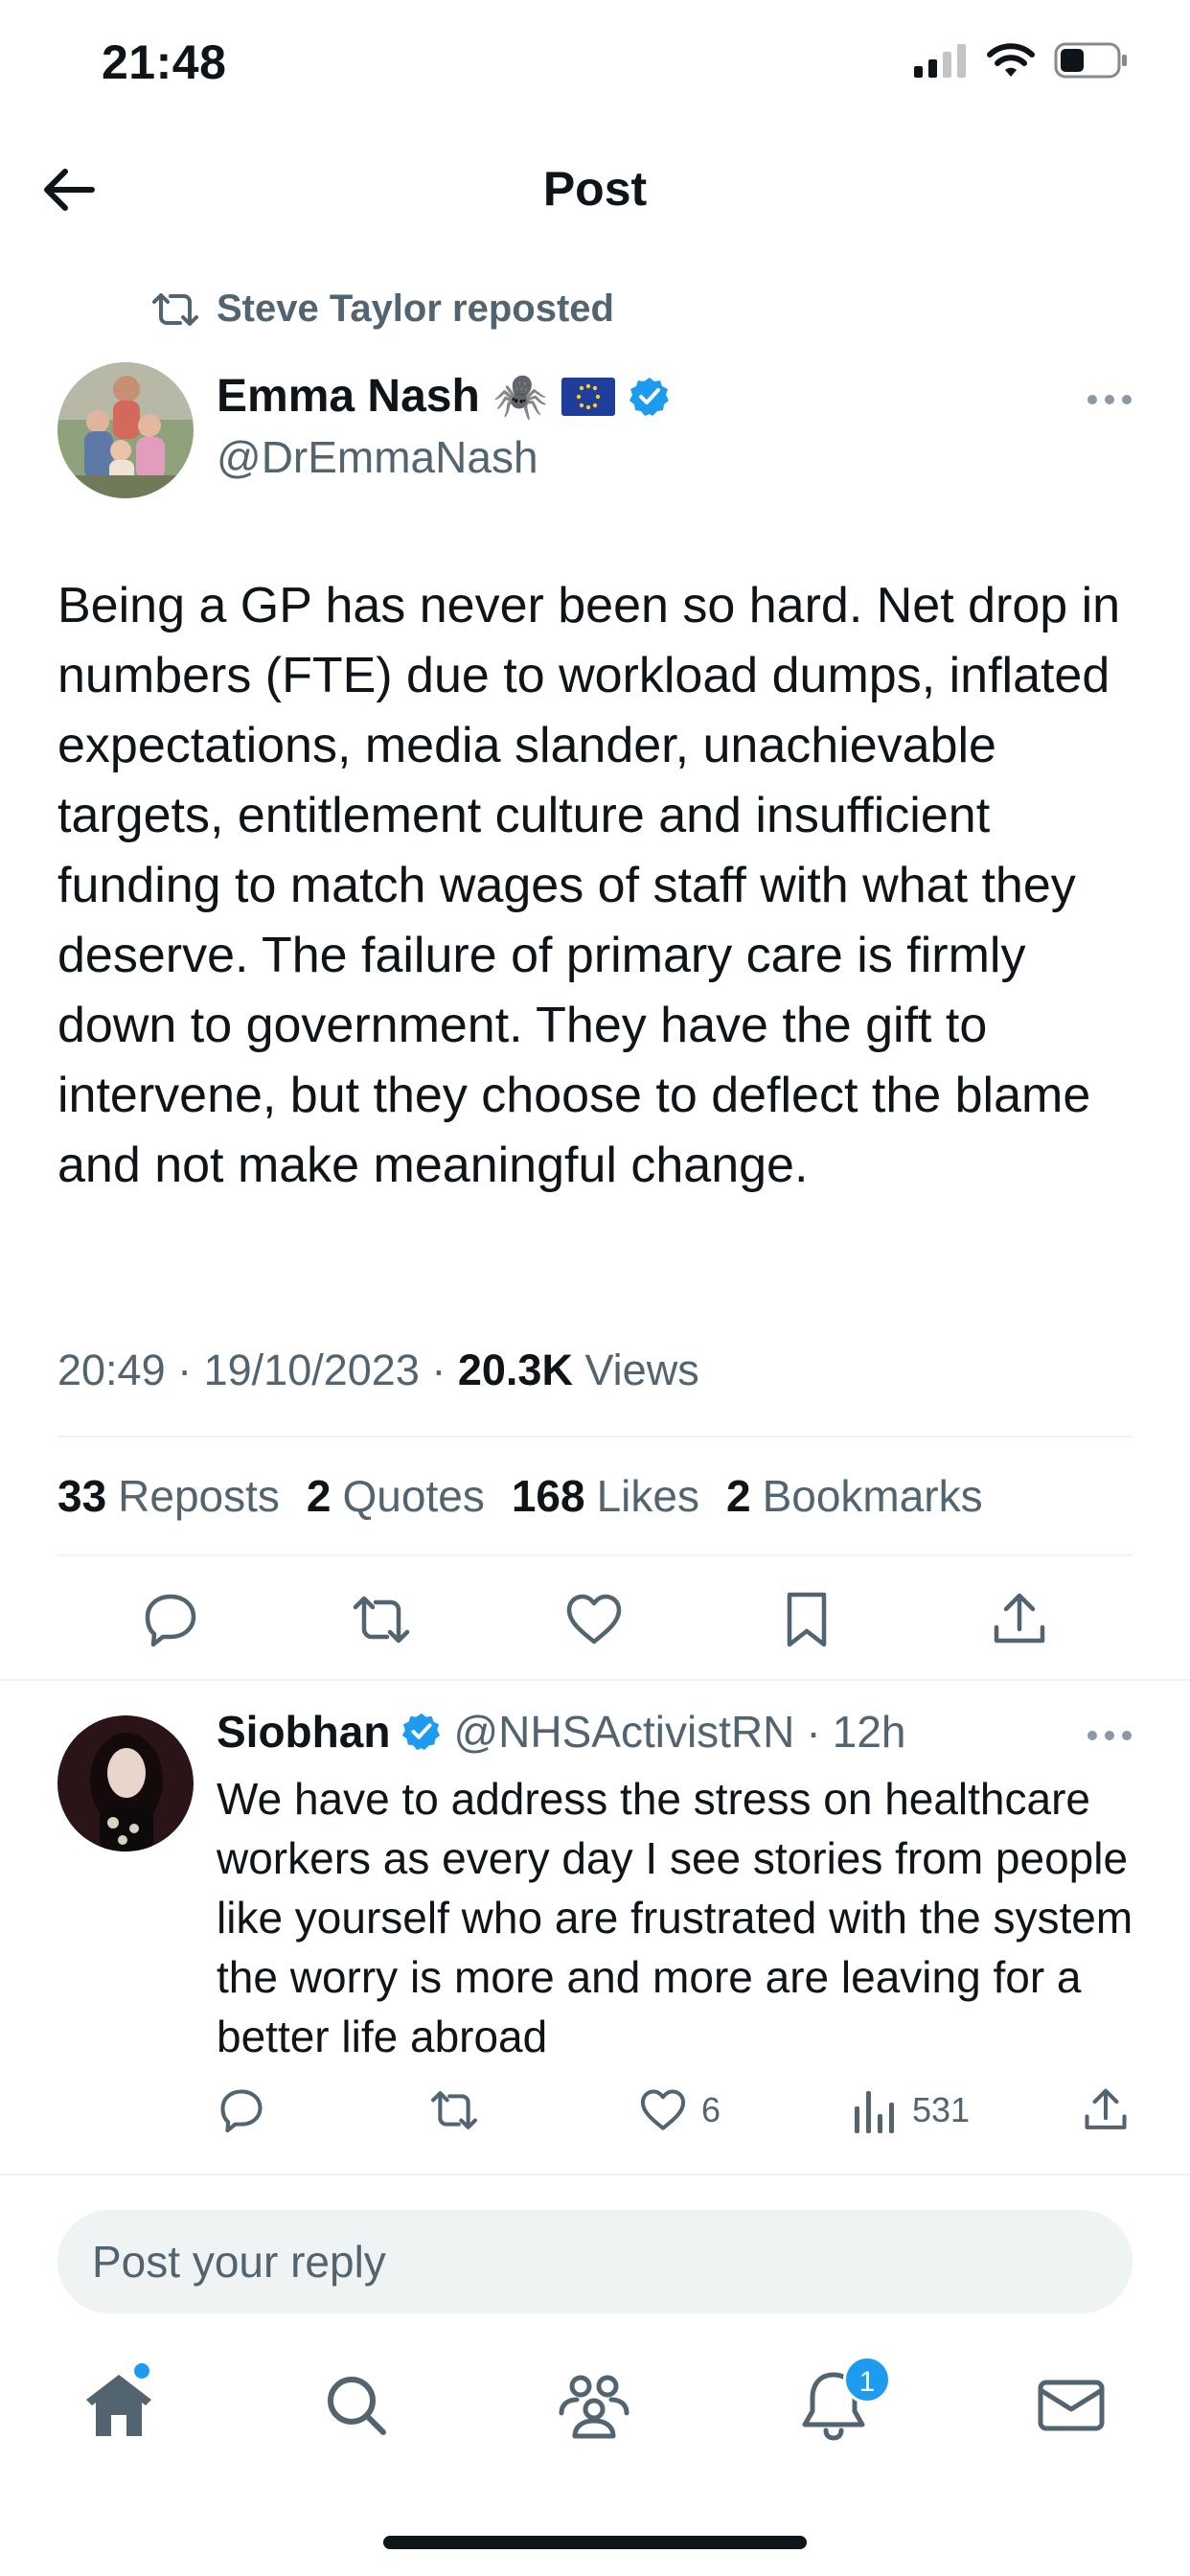  I want to click on bookmarks-stat: 2 Bookmarks, so click(855, 1496).